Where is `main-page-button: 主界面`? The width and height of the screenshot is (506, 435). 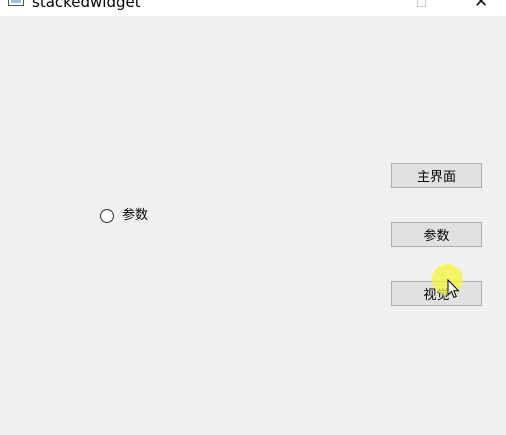
main-page-button: 主界面 is located at coordinates (436, 175).